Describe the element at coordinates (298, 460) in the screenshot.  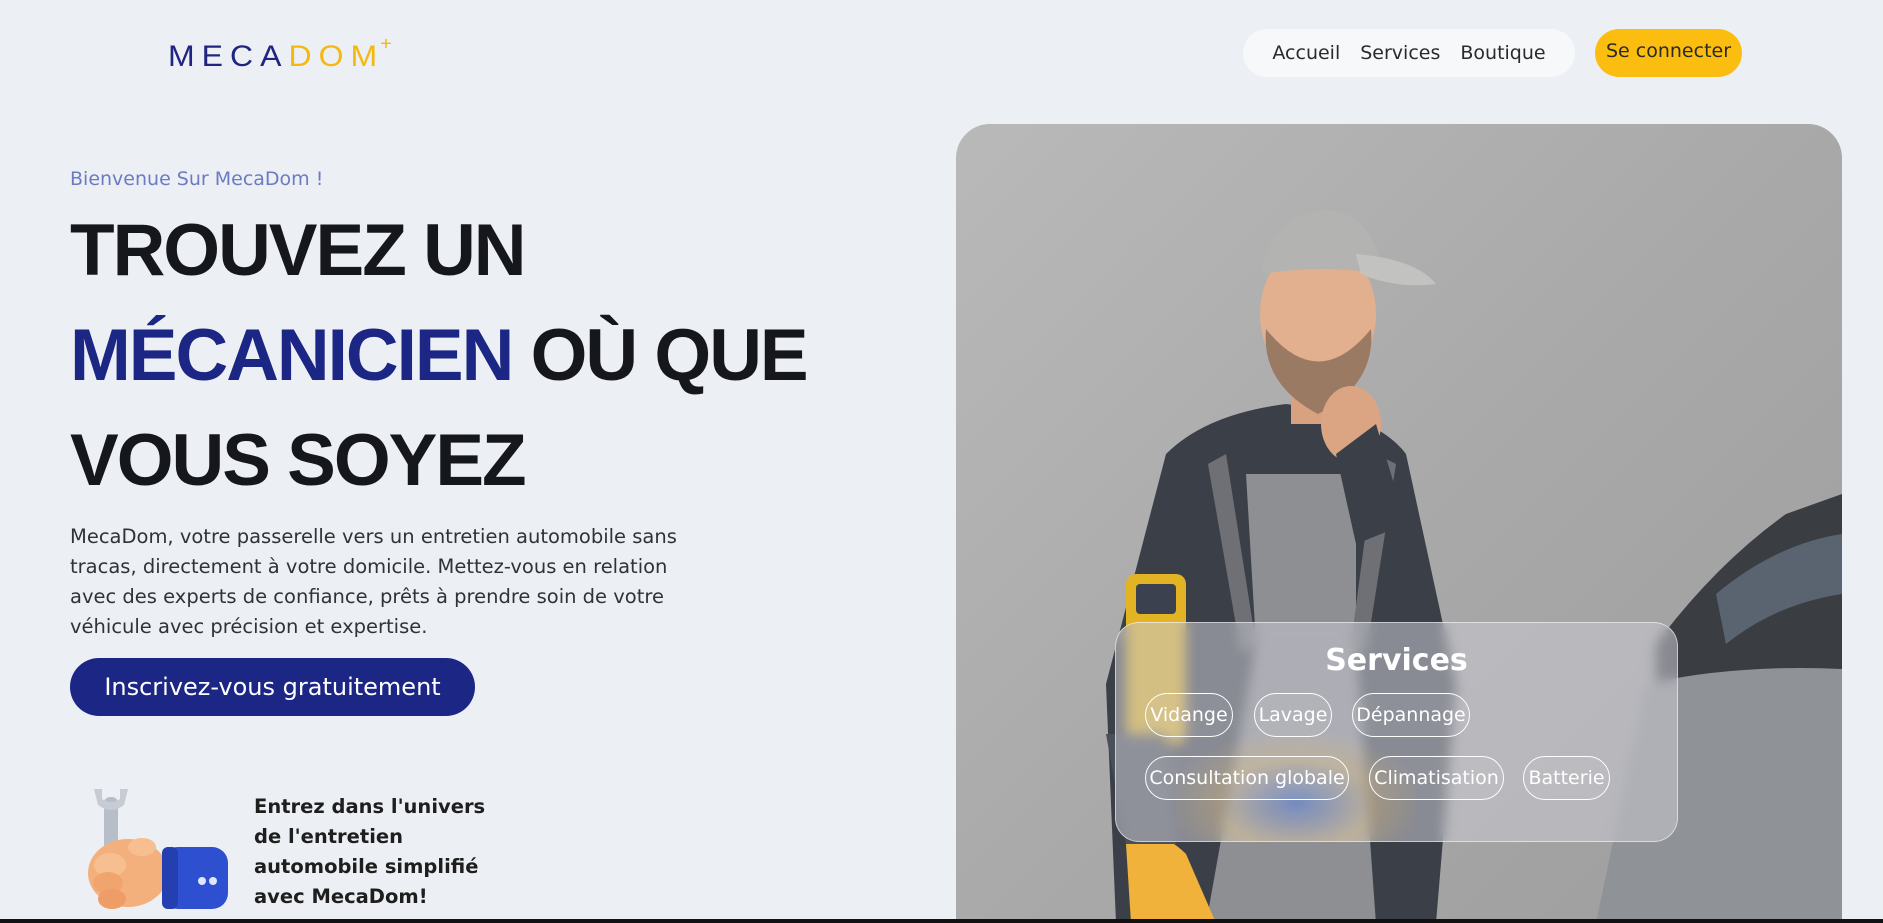
I see `hero-title-line3: VOUS SOYEZ` at that location.